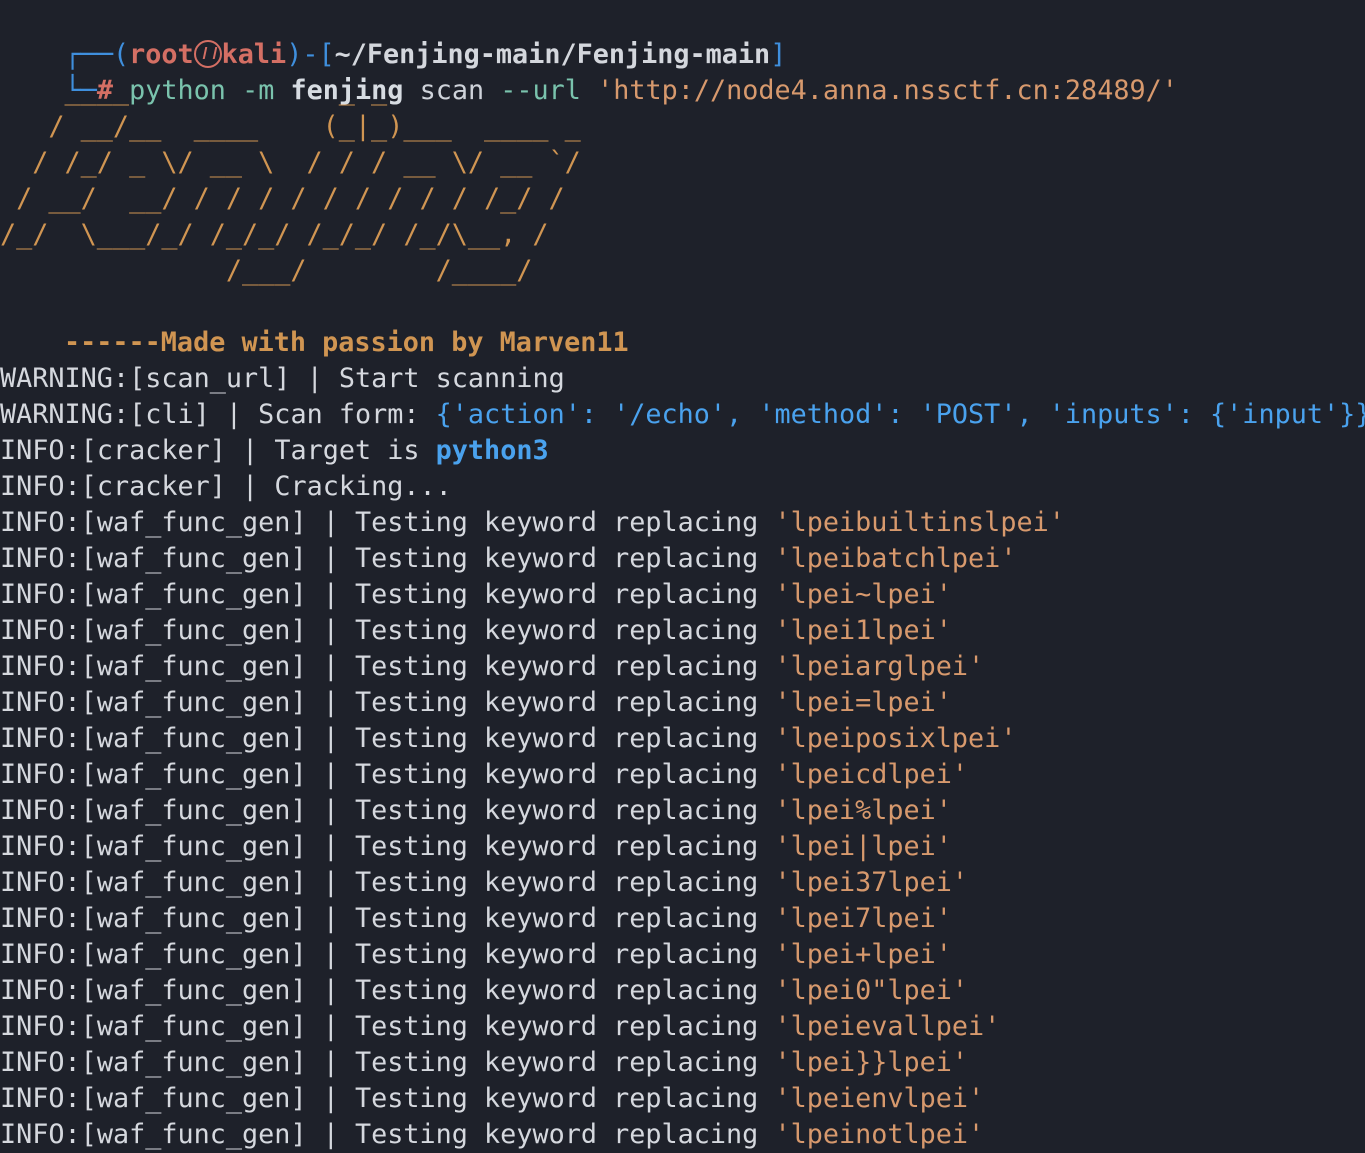  What do you see at coordinates (863, 810) in the screenshot?
I see `log-value: 'lpei%lpei'` at bounding box center [863, 810].